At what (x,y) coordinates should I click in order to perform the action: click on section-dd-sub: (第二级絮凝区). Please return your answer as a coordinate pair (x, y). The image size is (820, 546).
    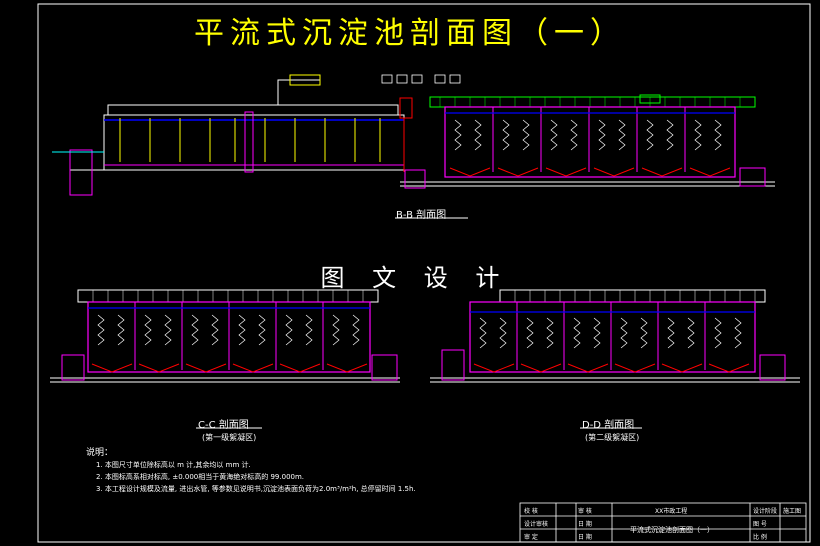
    Looking at the image, I should click on (612, 437).